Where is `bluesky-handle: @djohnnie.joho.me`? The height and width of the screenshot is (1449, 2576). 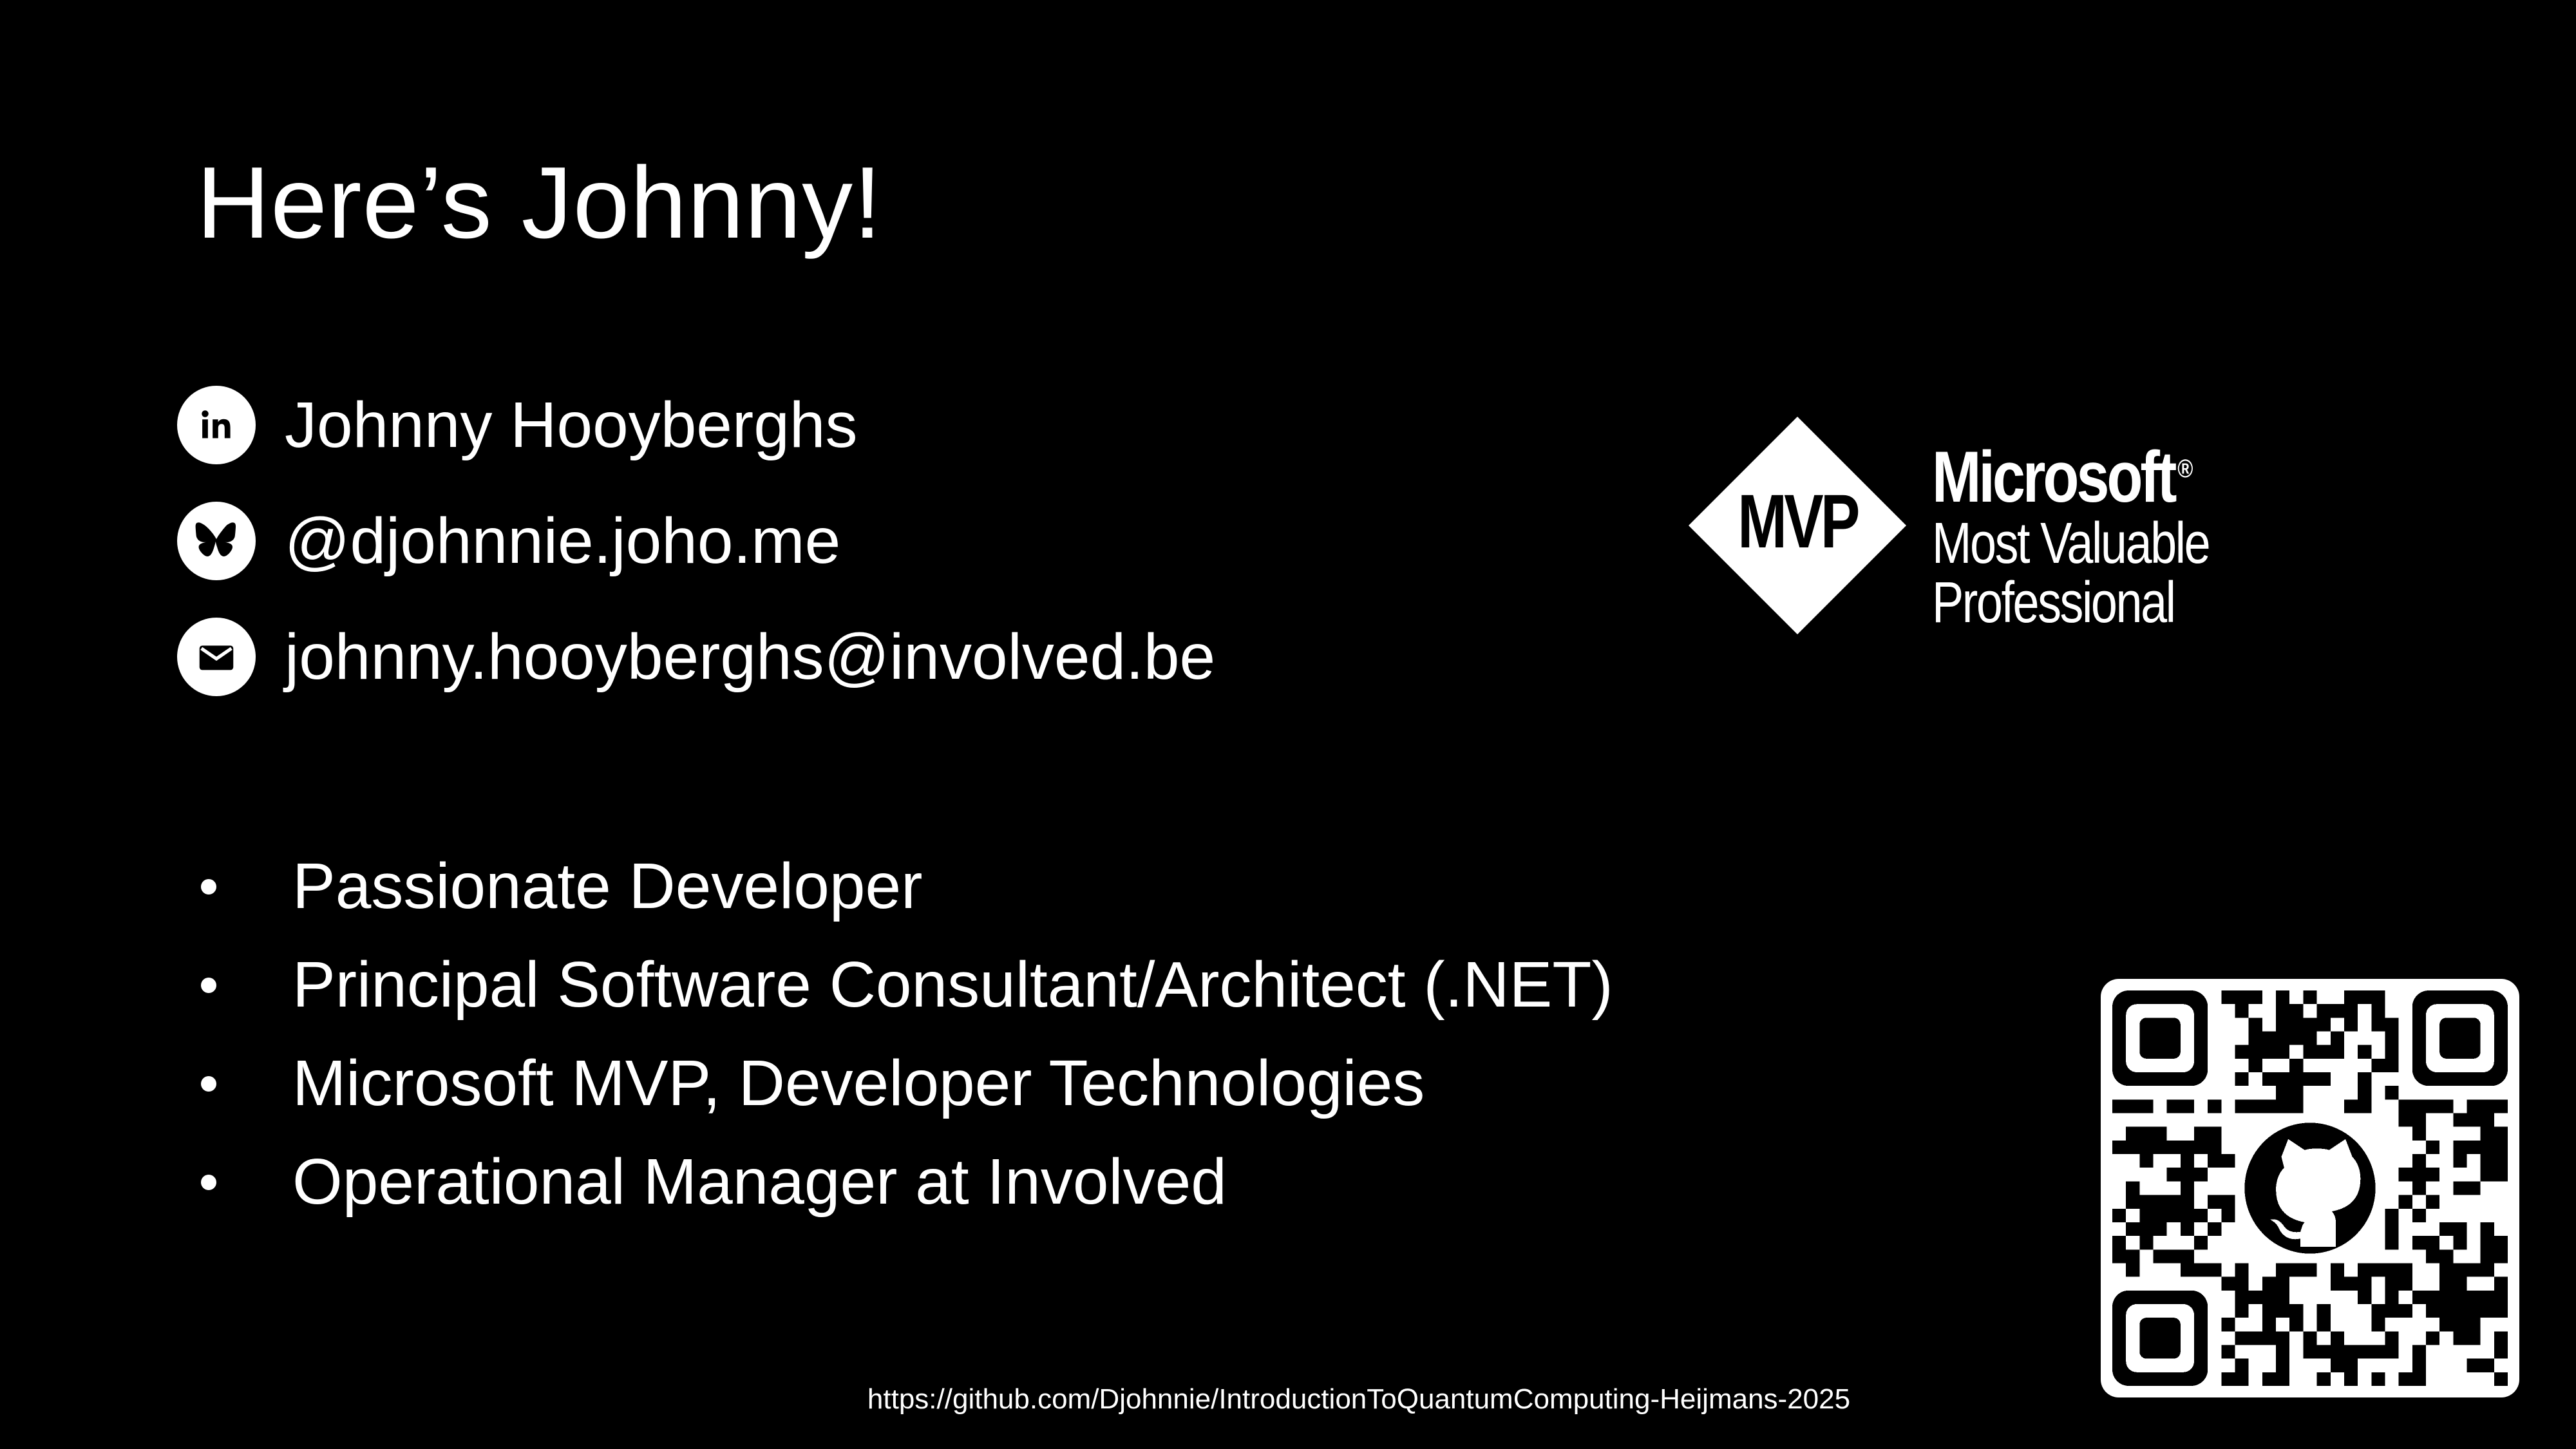 bluesky-handle: @djohnnie.joho.me is located at coordinates (562, 541).